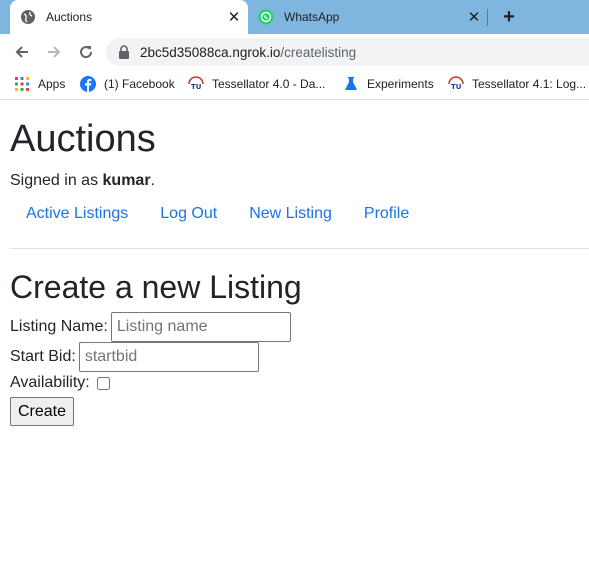  What do you see at coordinates (22, 84) in the screenshot?
I see `apps-grid-icon` at bounding box center [22, 84].